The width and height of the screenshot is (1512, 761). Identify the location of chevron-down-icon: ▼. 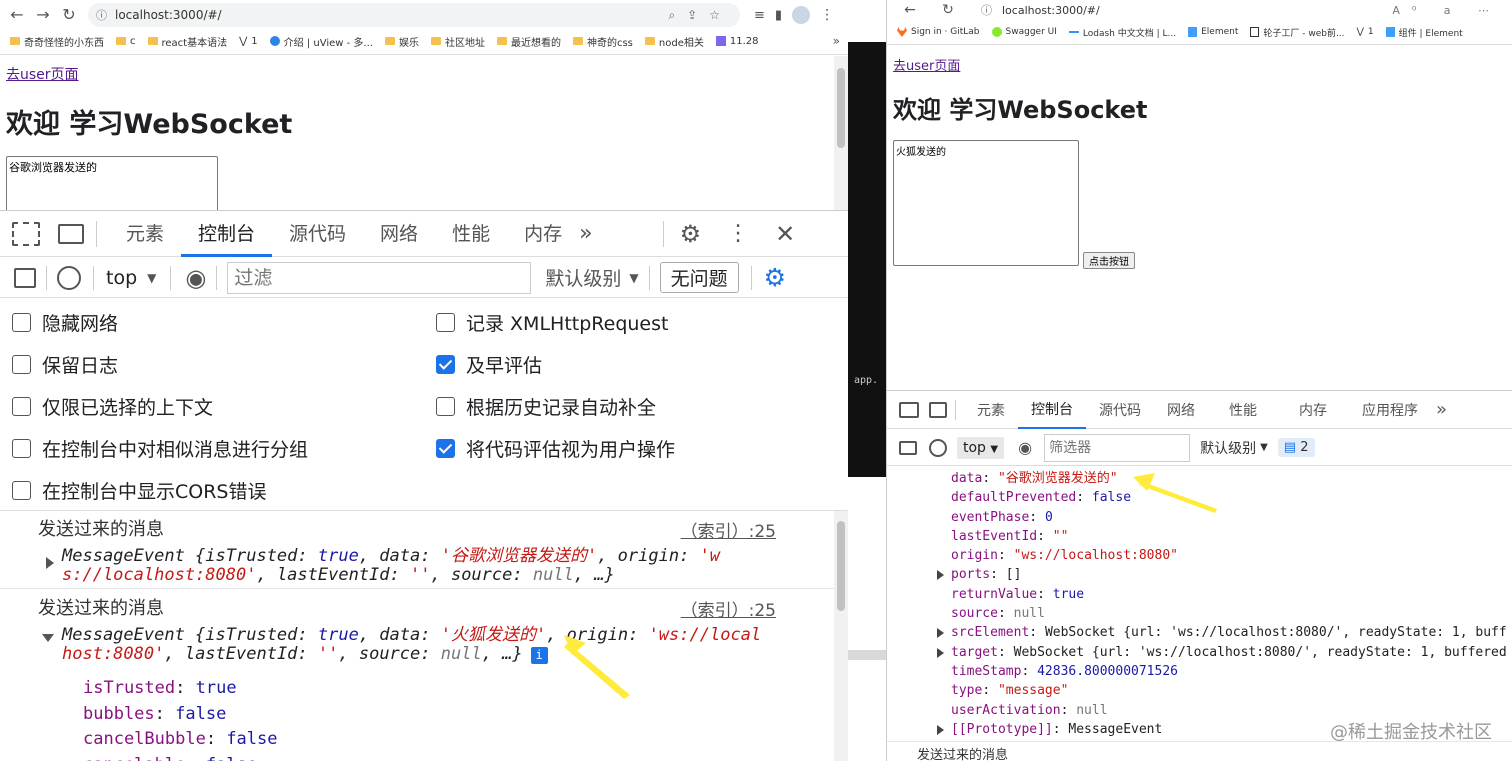
(1264, 447).